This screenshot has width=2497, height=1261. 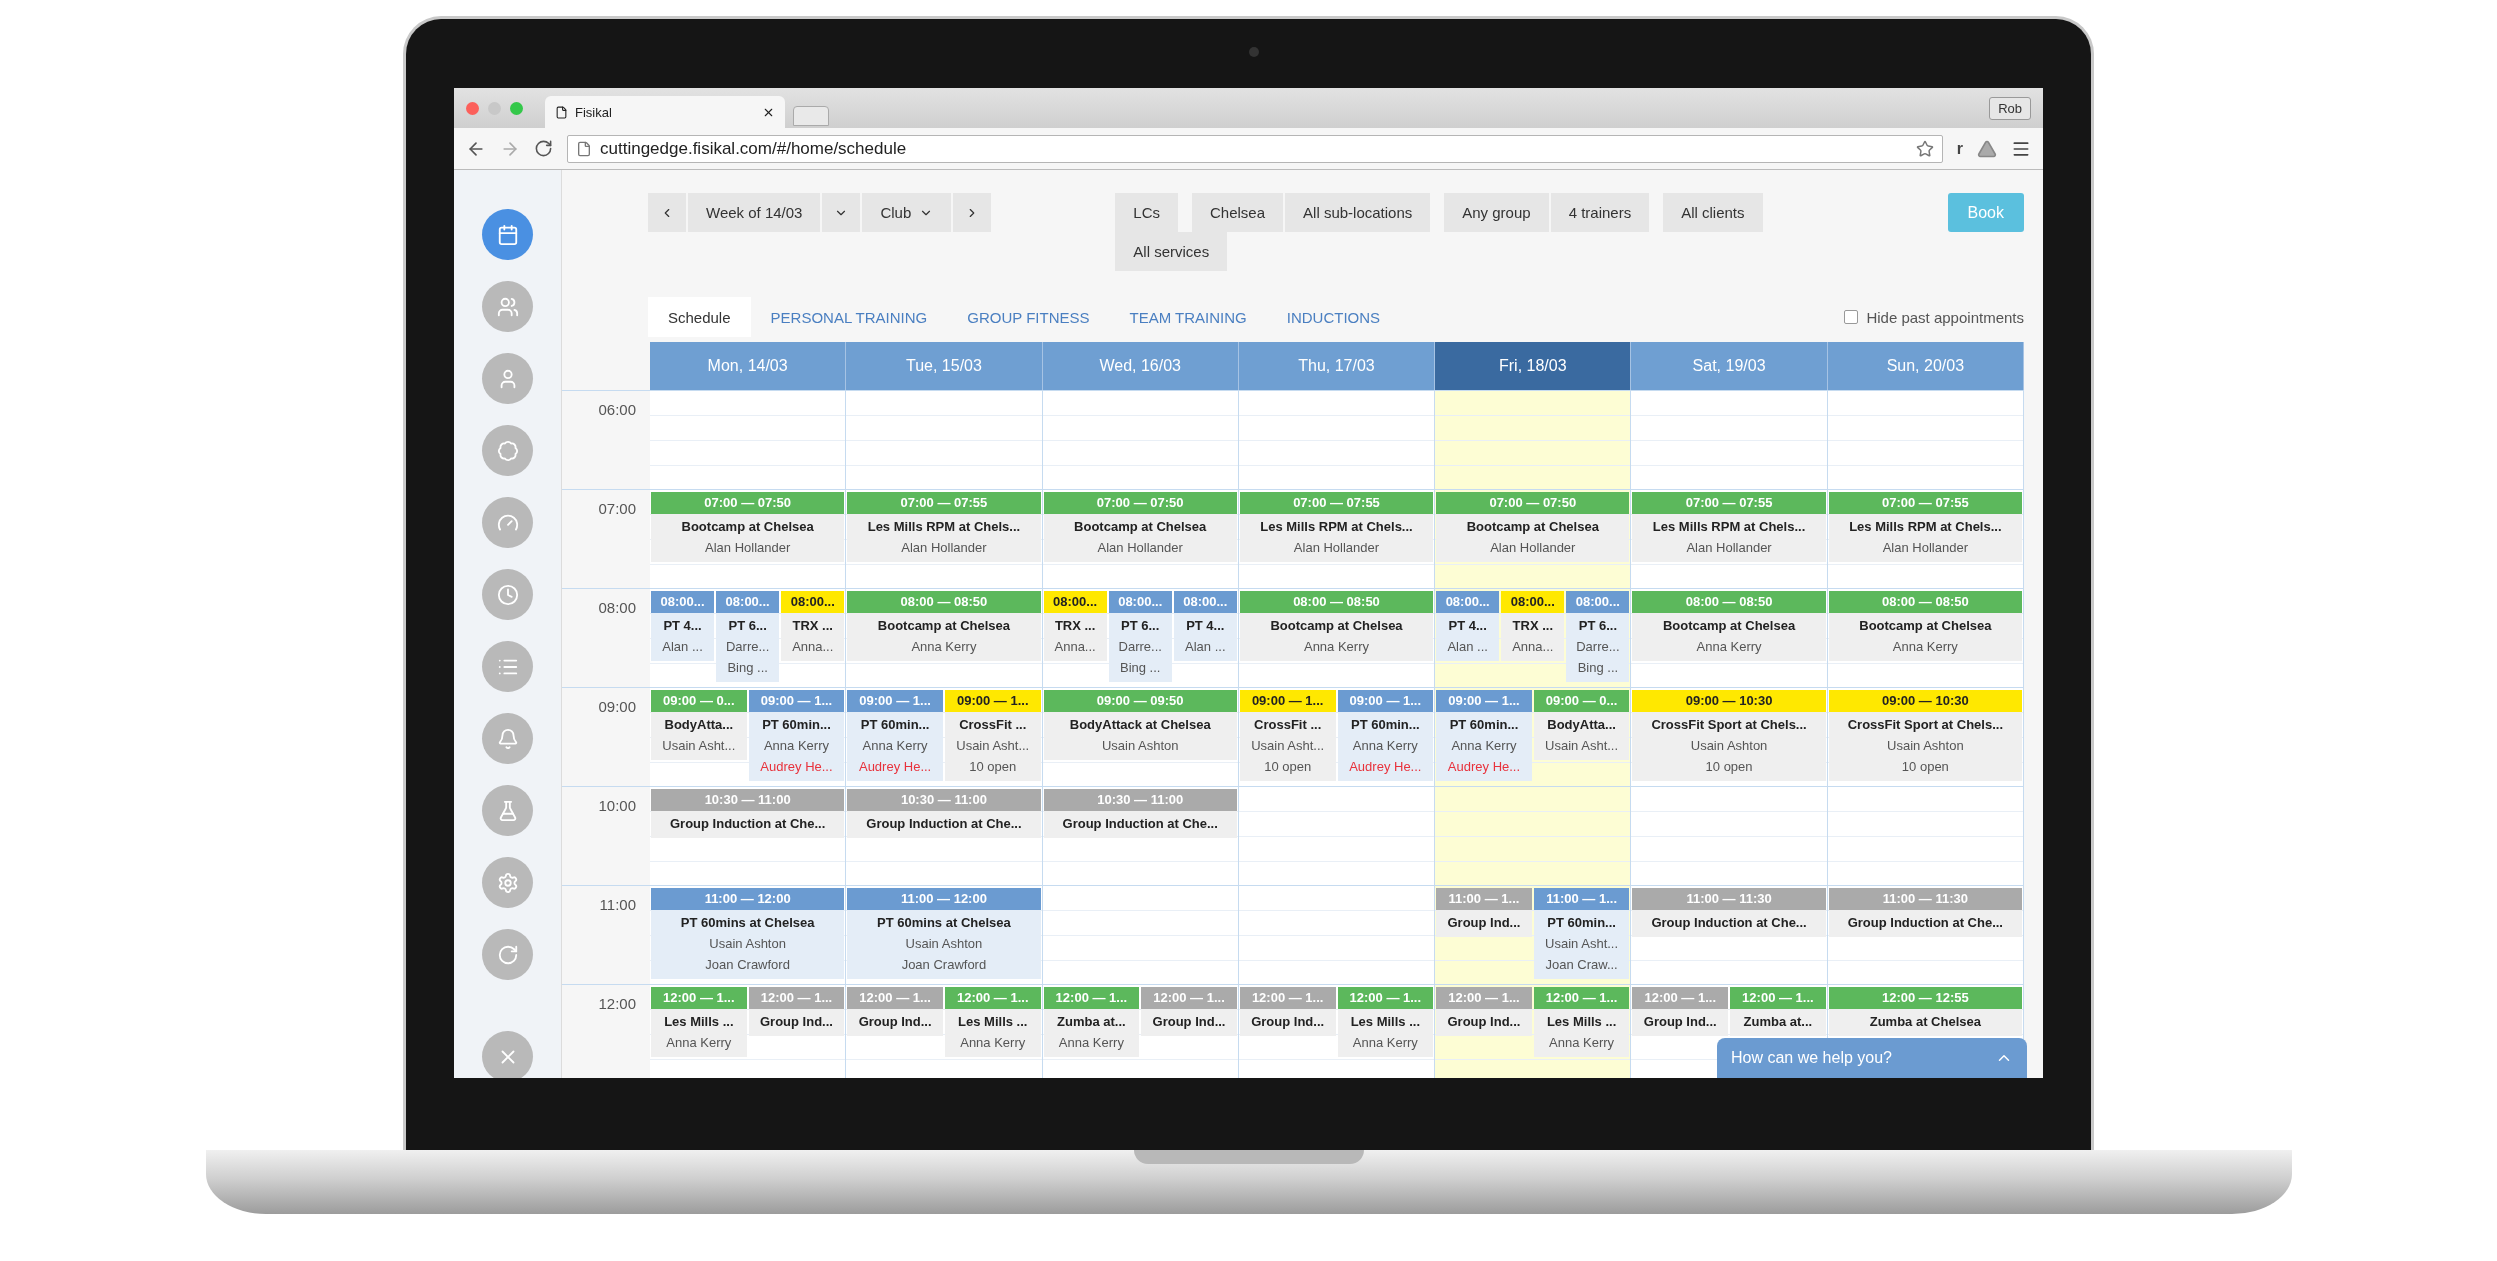 What do you see at coordinates (1146, 212) in the screenshot?
I see `filter-button: LCs` at bounding box center [1146, 212].